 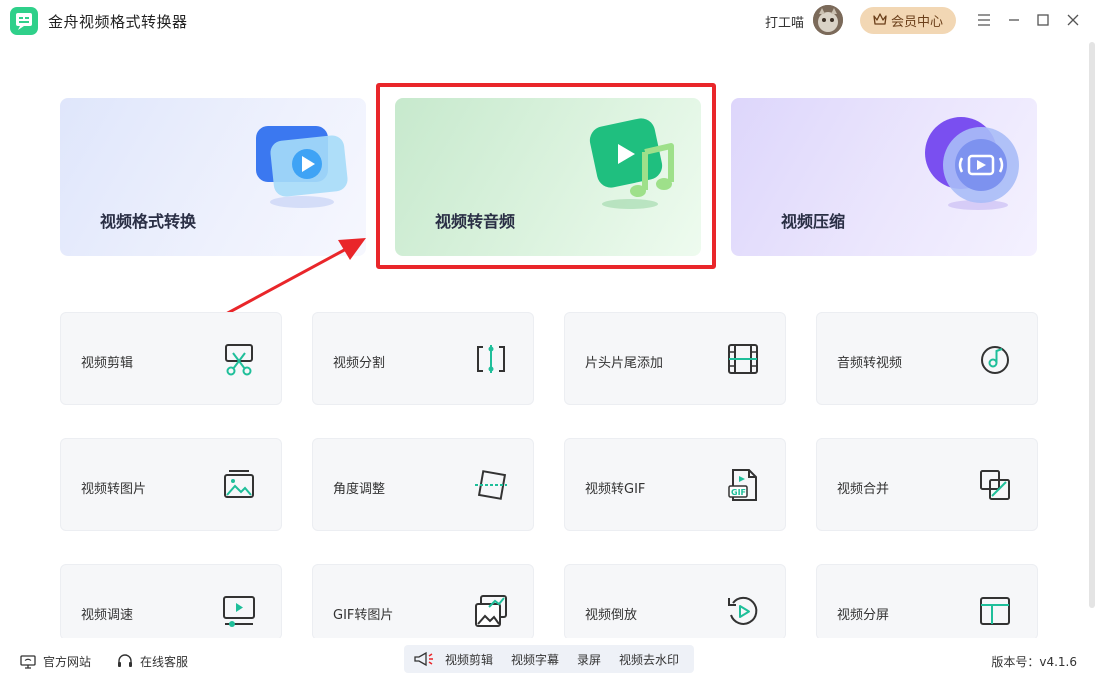 What do you see at coordinates (916, 22) in the screenshot?
I see `vip-center-label: 会员中心` at bounding box center [916, 22].